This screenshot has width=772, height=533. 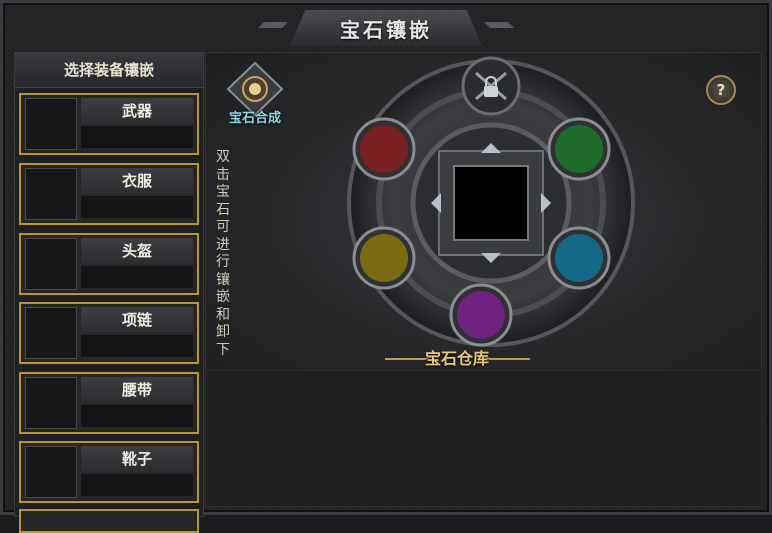 I want to click on blue-gem-socket, so click(x=579, y=258).